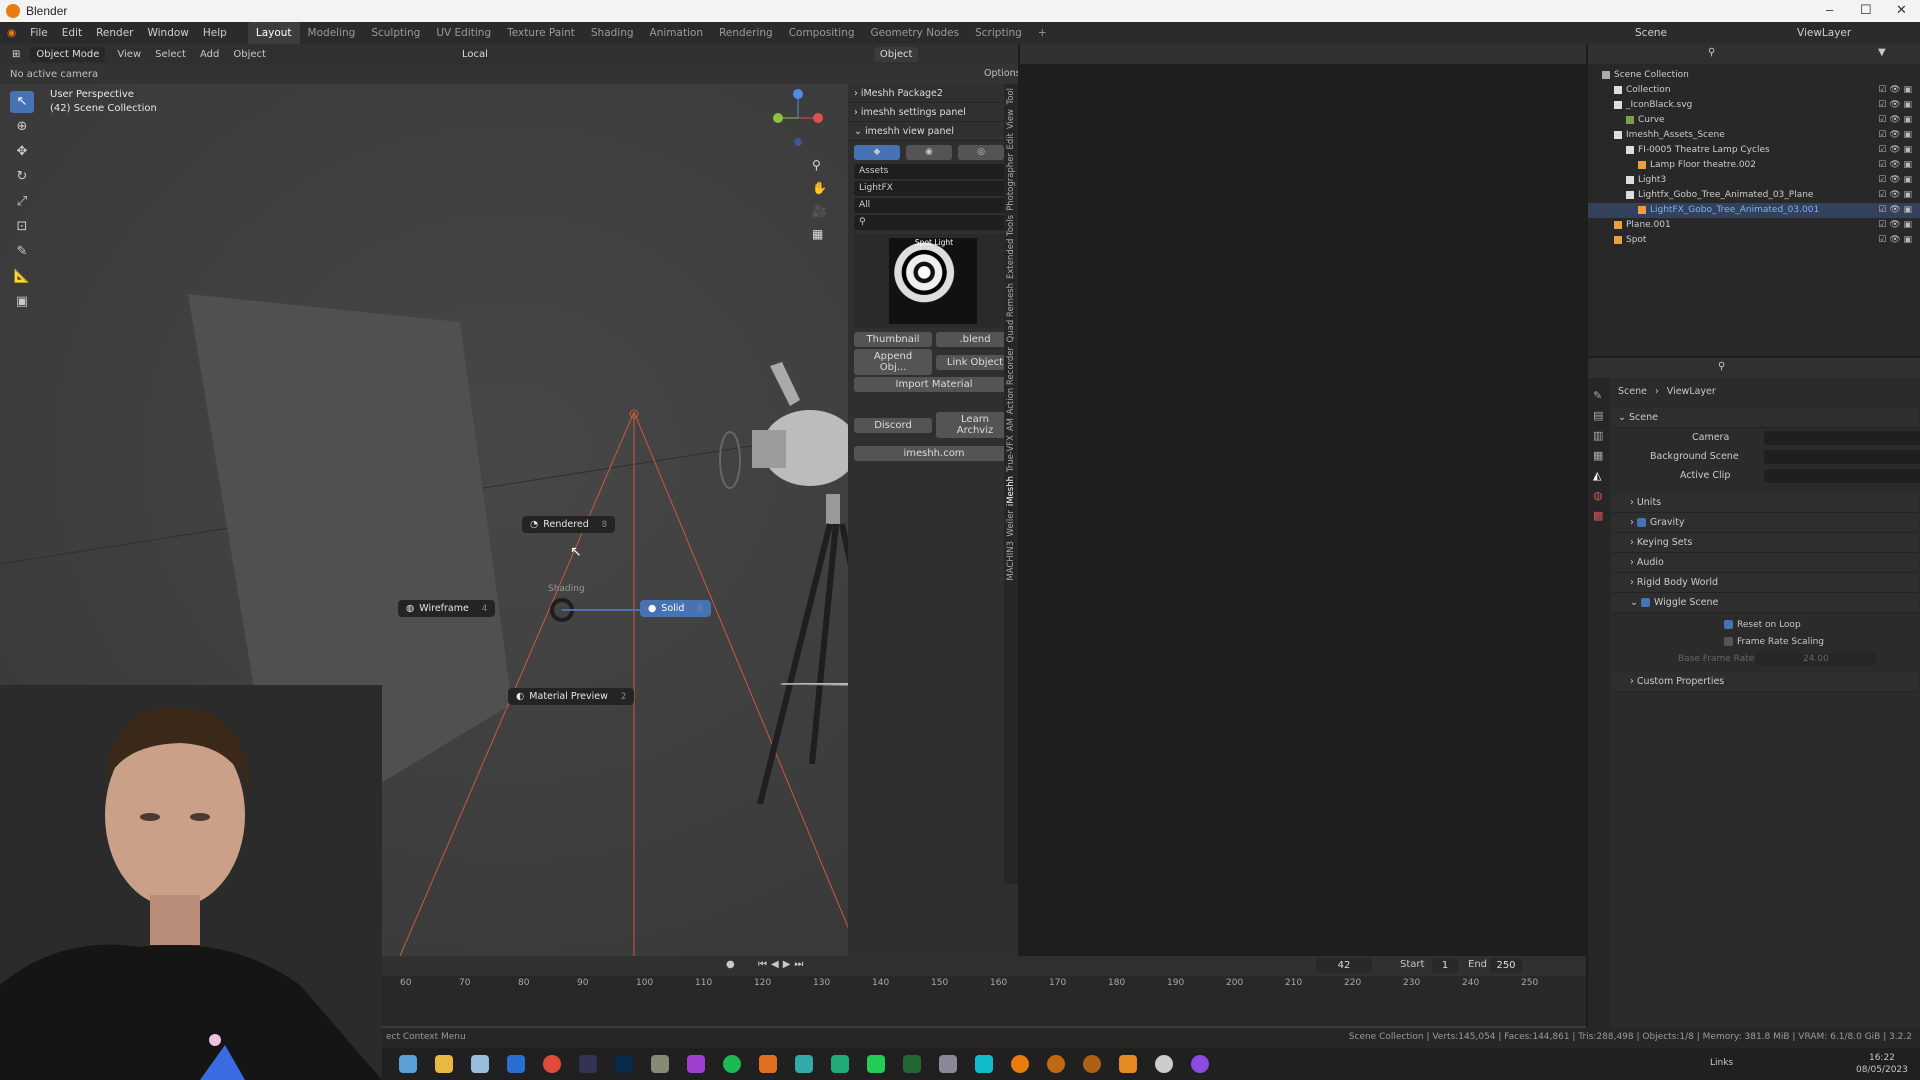  I want to click on cursor-tool-icon: ⊕, so click(22, 127).